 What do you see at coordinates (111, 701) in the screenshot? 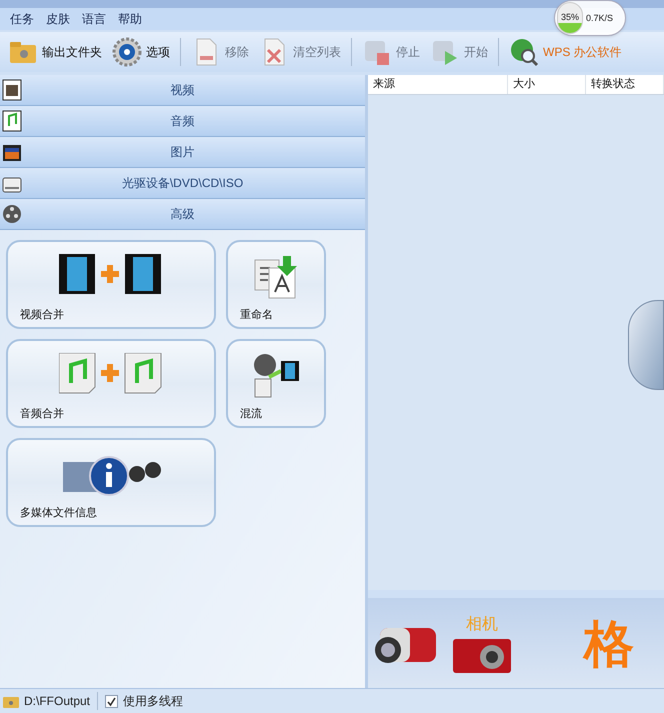
I see `checkbox` at bounding box center [111, 701].